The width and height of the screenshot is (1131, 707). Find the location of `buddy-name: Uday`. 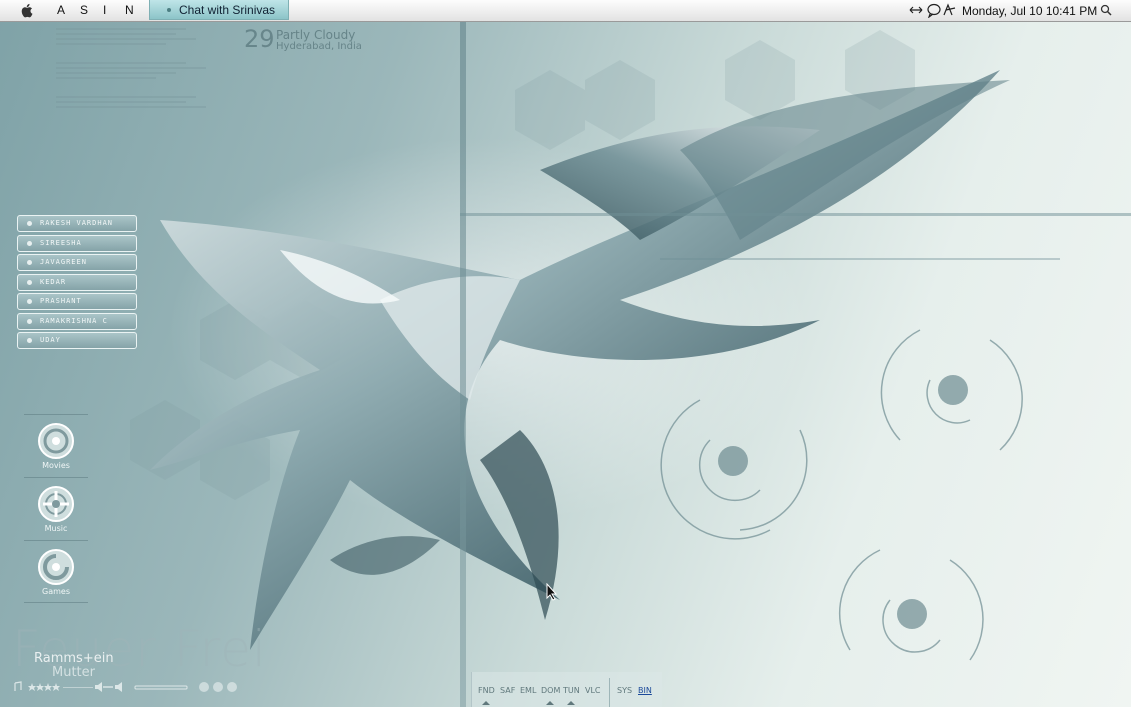

buddy-name: Uday is located at coordinates (50, 340).